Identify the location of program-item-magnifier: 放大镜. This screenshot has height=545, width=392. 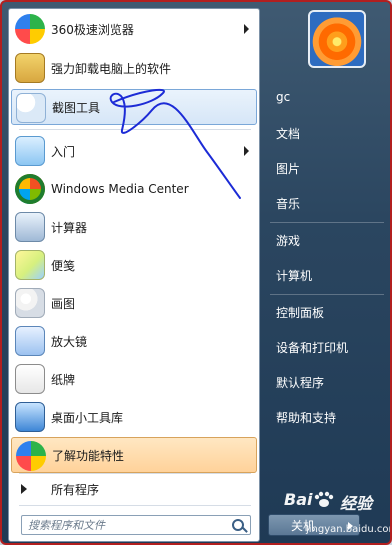
(134, 341).